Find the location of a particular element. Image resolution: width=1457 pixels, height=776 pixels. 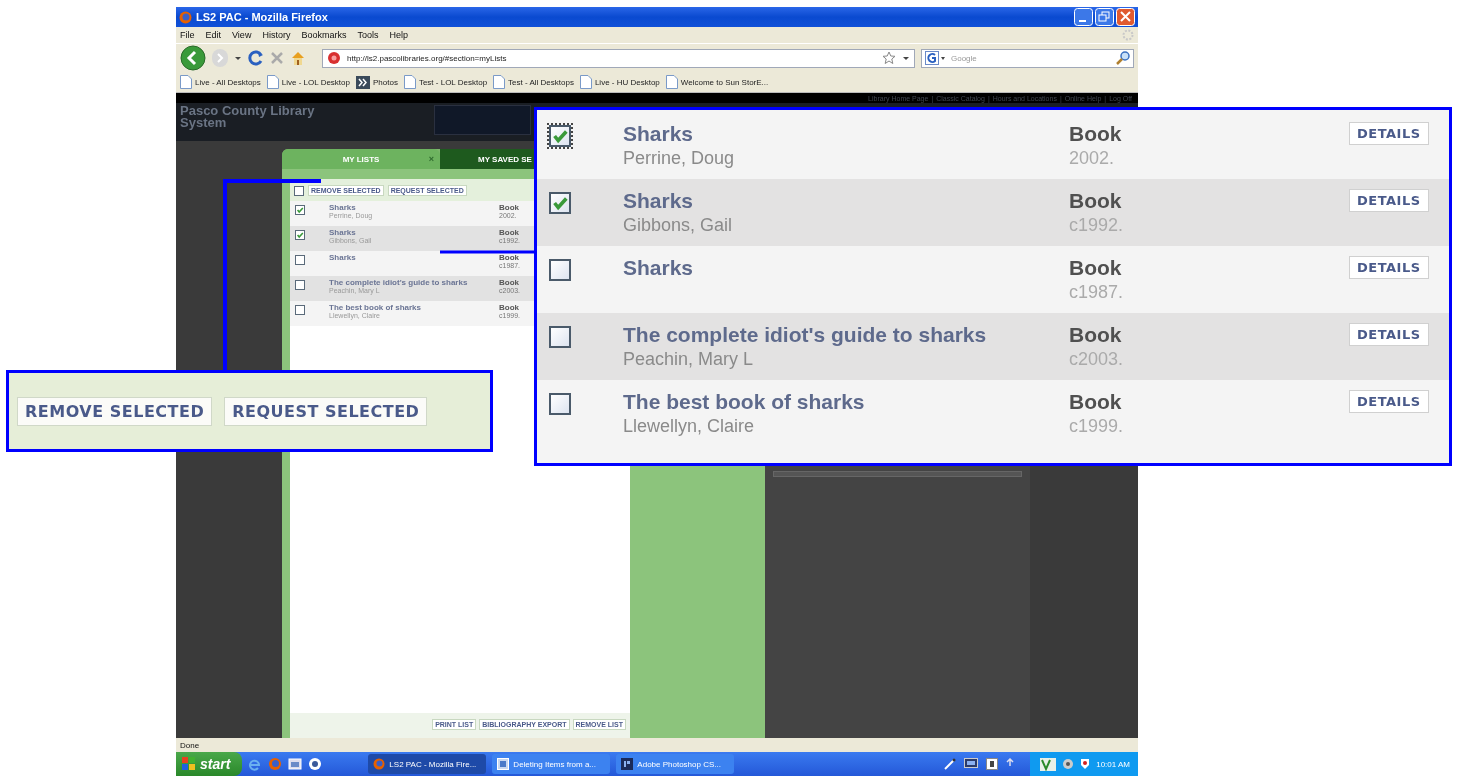

home-button is located at coordinates (298, 58).